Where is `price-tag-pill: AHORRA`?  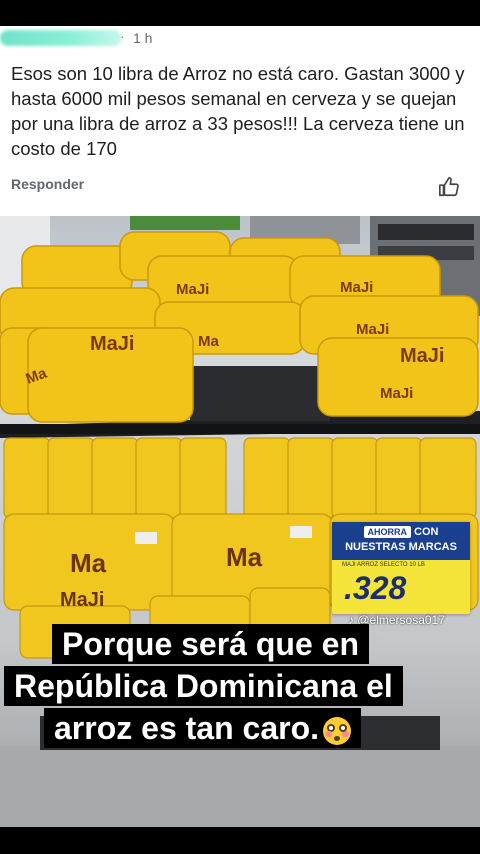
price-tag-pill: AHORRA is located at coordinates (387, 532).